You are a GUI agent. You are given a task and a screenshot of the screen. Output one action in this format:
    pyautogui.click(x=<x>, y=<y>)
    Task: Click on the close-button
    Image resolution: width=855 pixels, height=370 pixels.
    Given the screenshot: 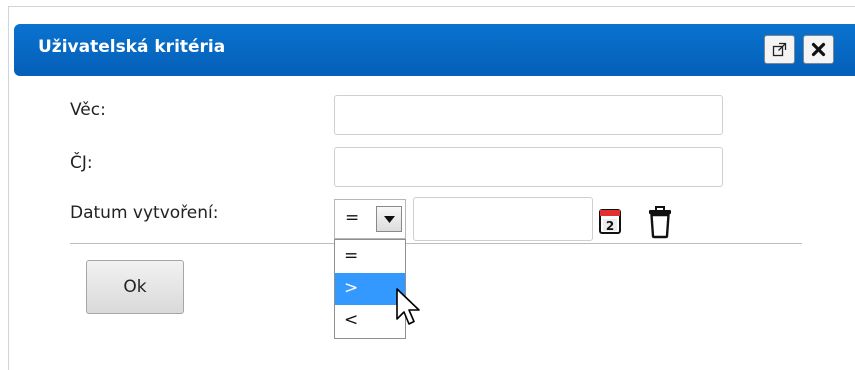 What is the action you would take?
    pyautogui.click(x=818, y=49)
    